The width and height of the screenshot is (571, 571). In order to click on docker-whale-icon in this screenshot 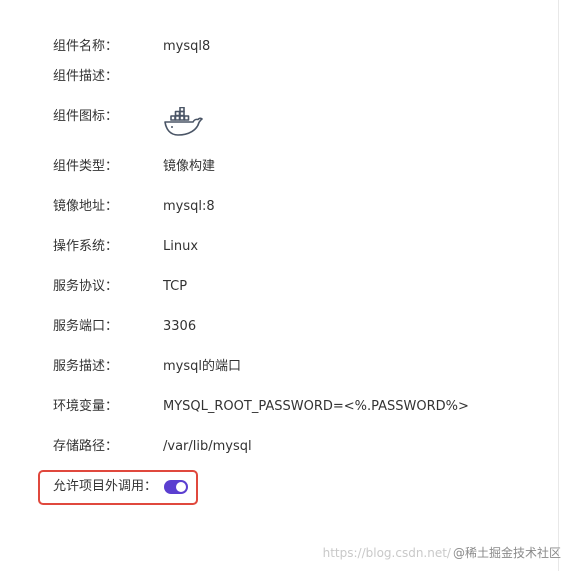, I will do `click(183, 121)`.